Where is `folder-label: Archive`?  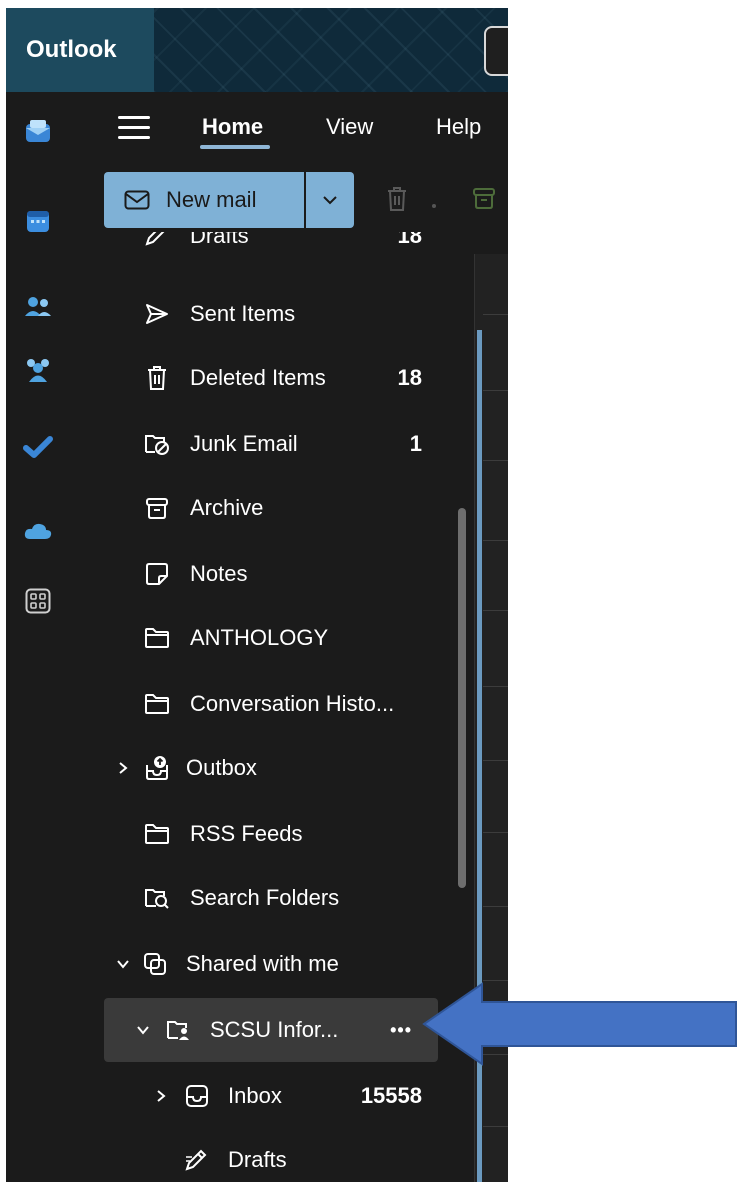
folder-label: Archive is located at coordinates (227, 507).